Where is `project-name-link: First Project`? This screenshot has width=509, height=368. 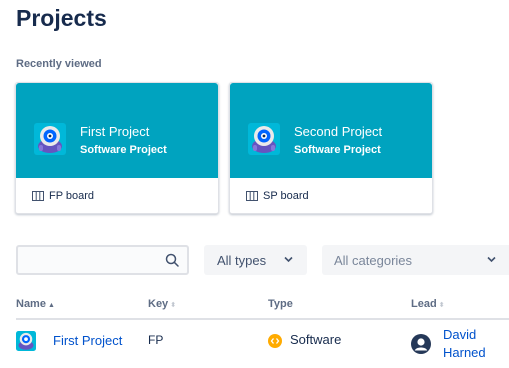 project-name-link: First Project is located at coordinates (87, 340).